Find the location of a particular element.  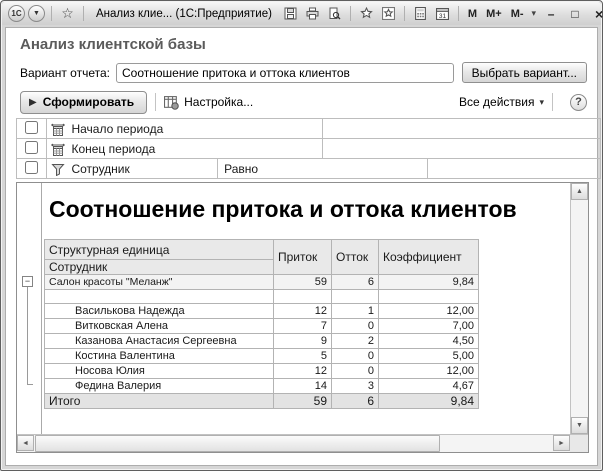

period-start-value-cell is located at coordinates (461, 128).